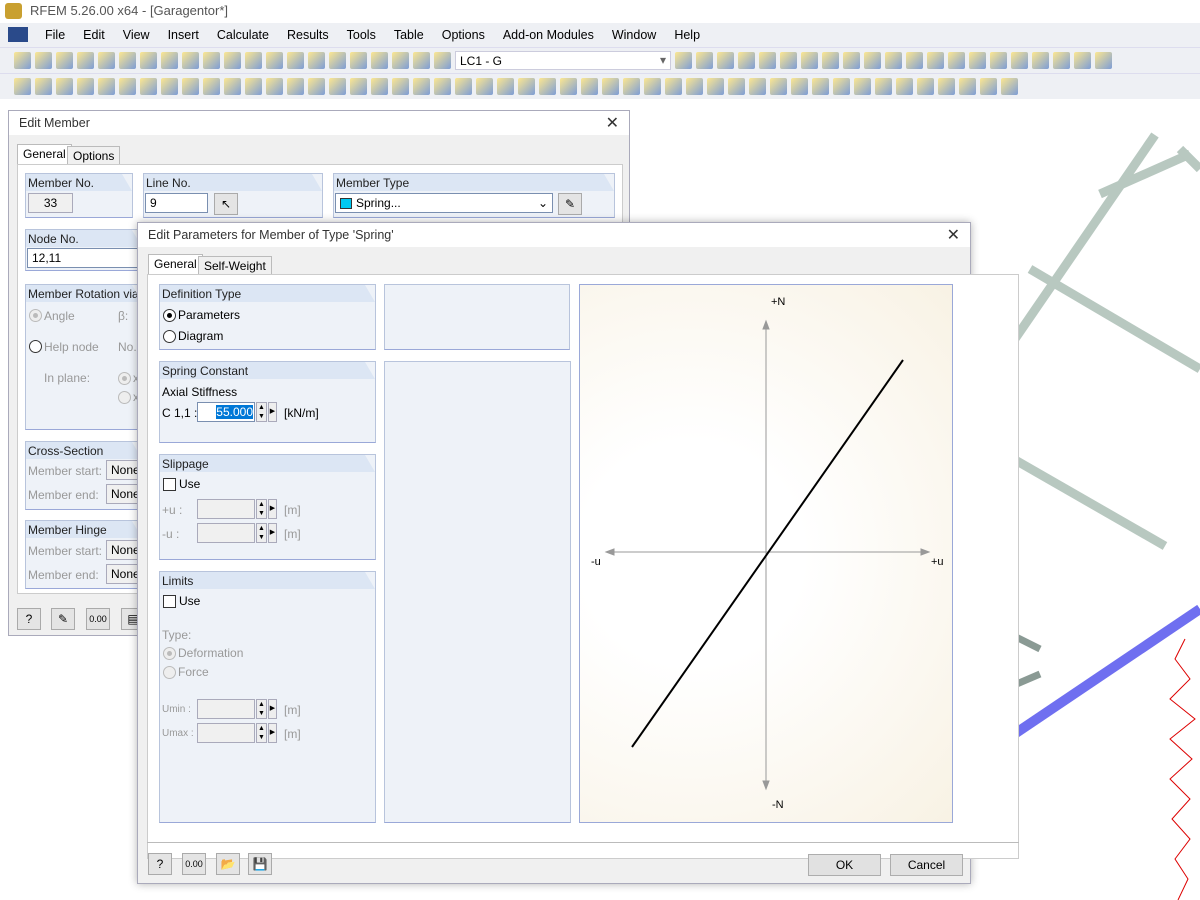  I want to click on menu-help: Help, so click(687, 35).